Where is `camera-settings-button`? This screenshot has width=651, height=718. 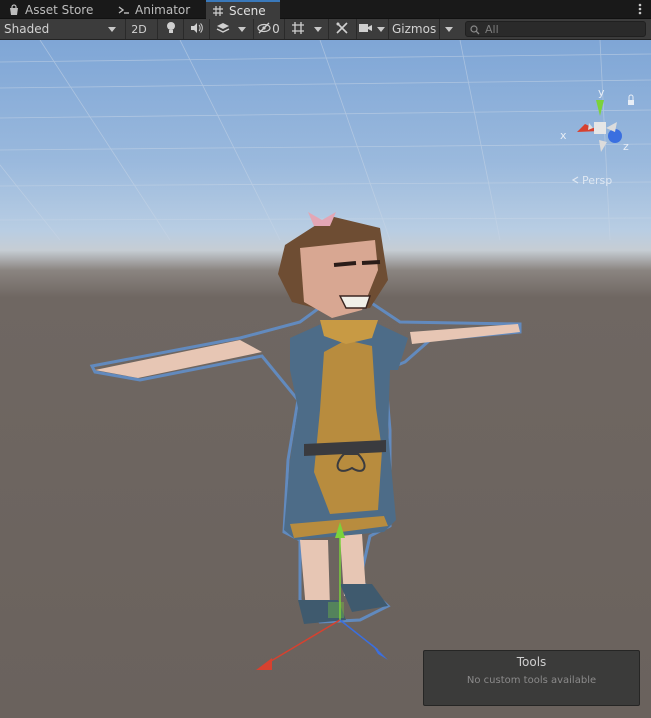
camera-settings-button is located at coordinates (371, 29).